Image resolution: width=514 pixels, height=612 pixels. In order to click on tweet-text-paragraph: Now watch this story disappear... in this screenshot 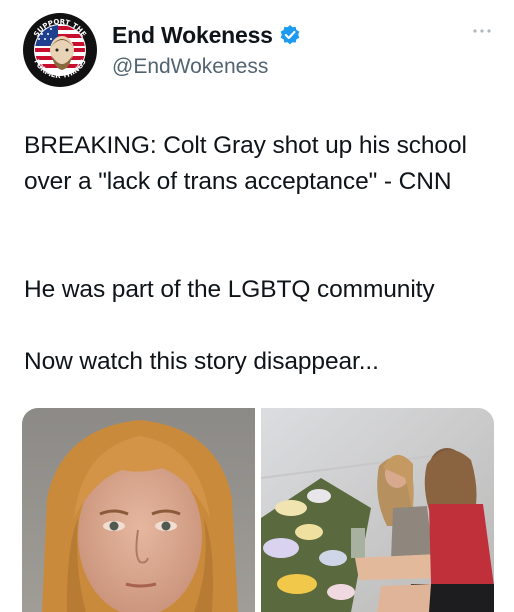, I will do `click(201, 361)`.